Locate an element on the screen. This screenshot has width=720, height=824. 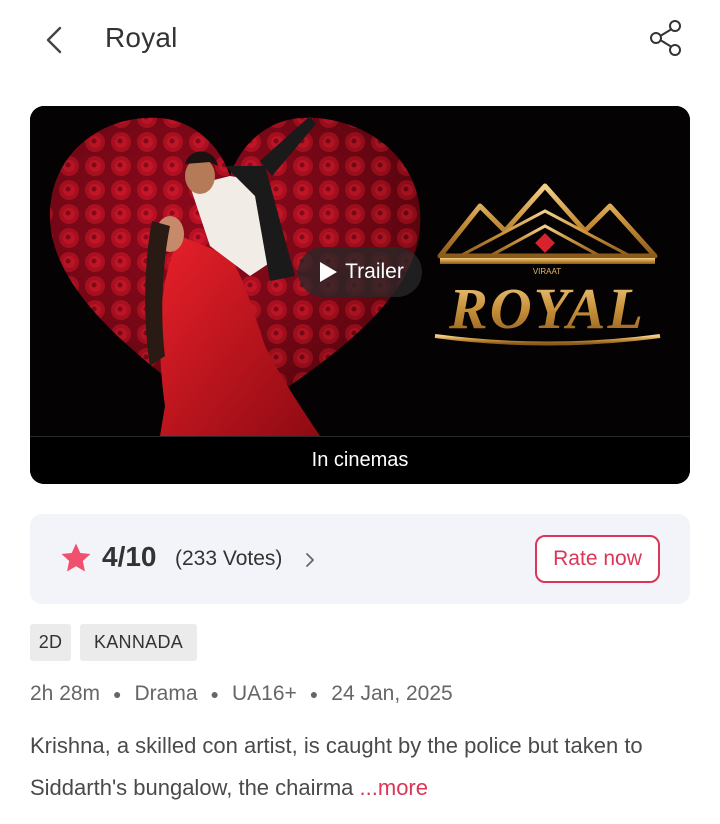
chevron-left-icon is located at coordinates (54, 40).